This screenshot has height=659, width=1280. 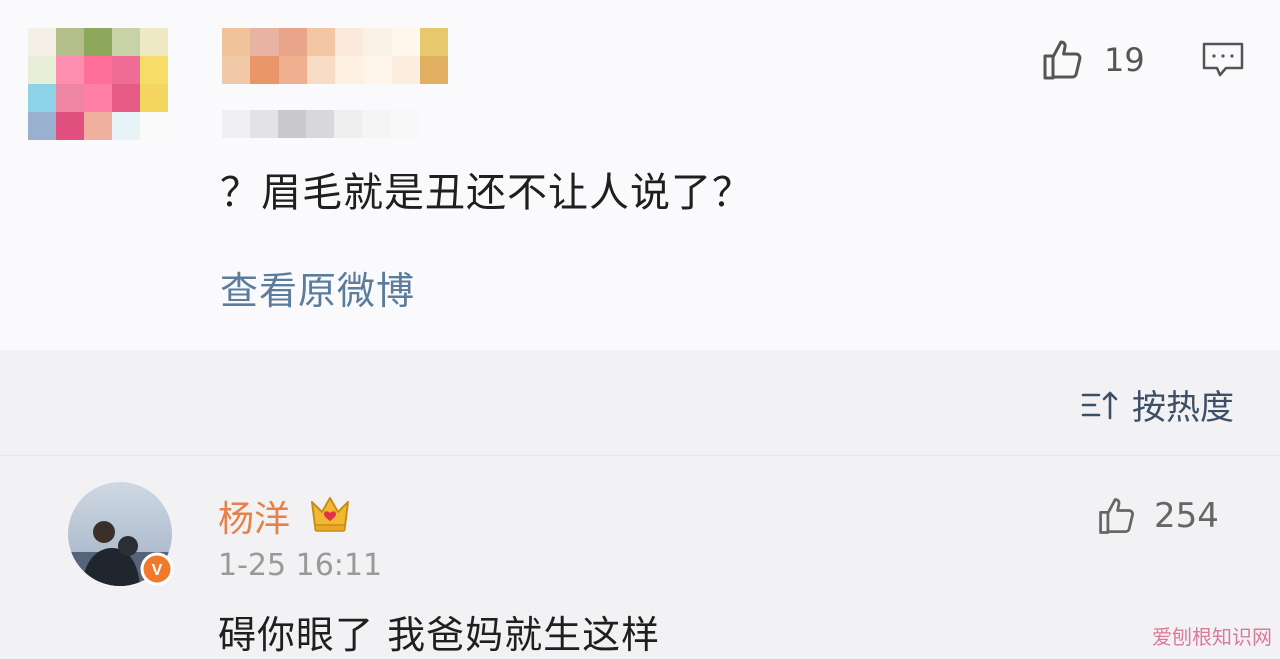 I want to click on verified-badge-icon: V, so click(x=157, y=569).